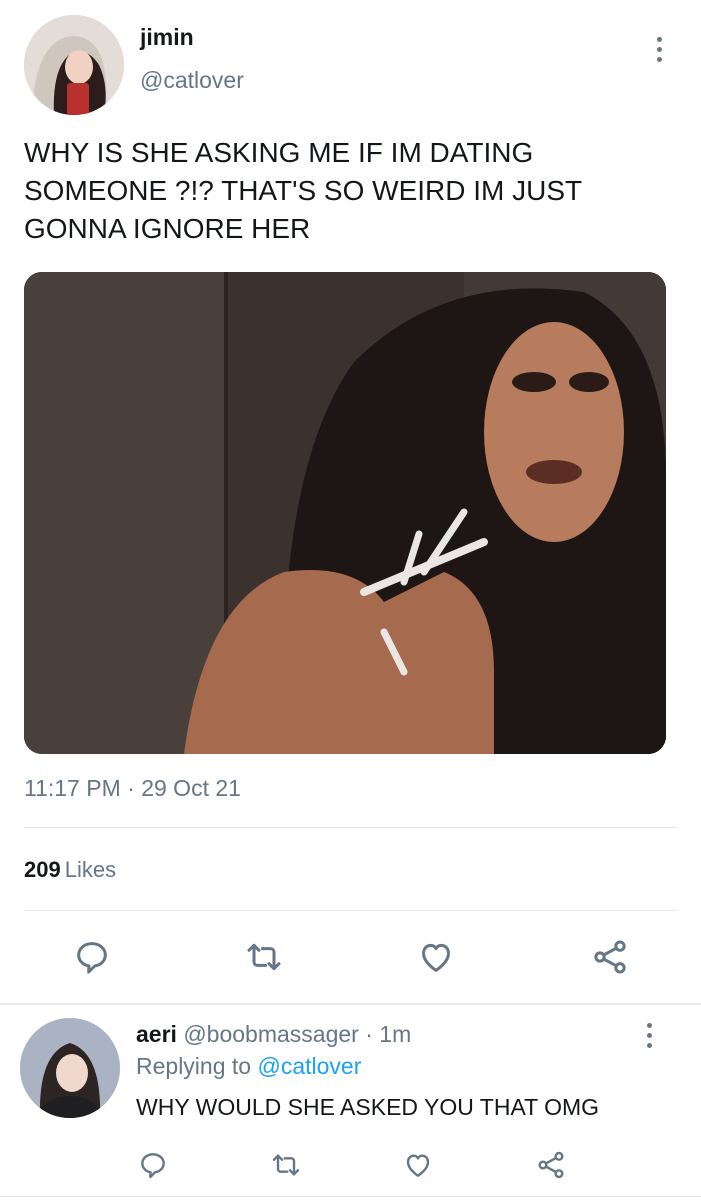 This screenshot has height=1200, width=701. Describe the element at coordinates (42, 869) in the screenshot. I see `likes-count: 209` at that location.